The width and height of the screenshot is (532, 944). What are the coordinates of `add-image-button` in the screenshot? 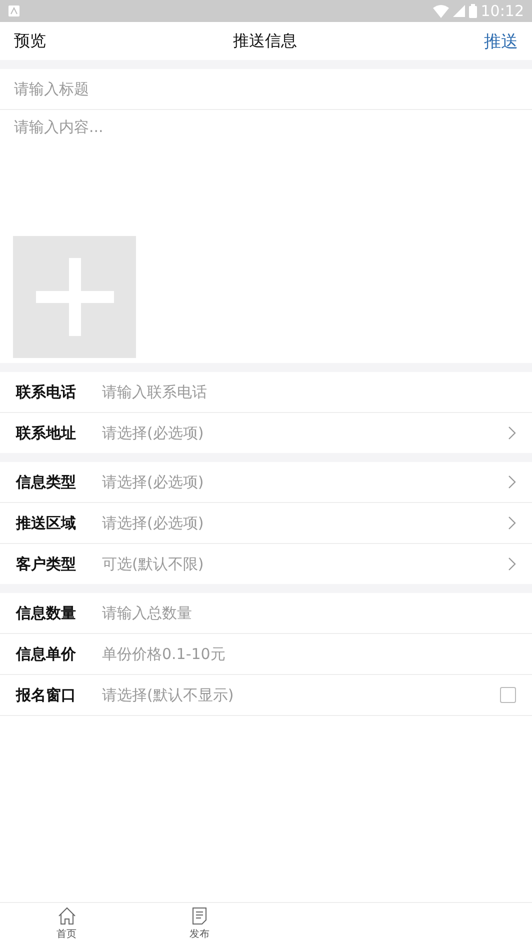 It's located at (74, 297).